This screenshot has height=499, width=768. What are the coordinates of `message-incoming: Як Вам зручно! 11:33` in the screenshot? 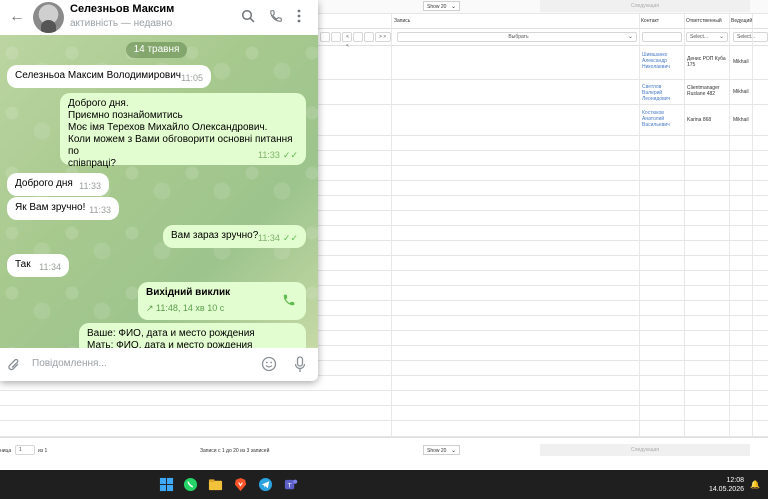 It's located at (63, 208).